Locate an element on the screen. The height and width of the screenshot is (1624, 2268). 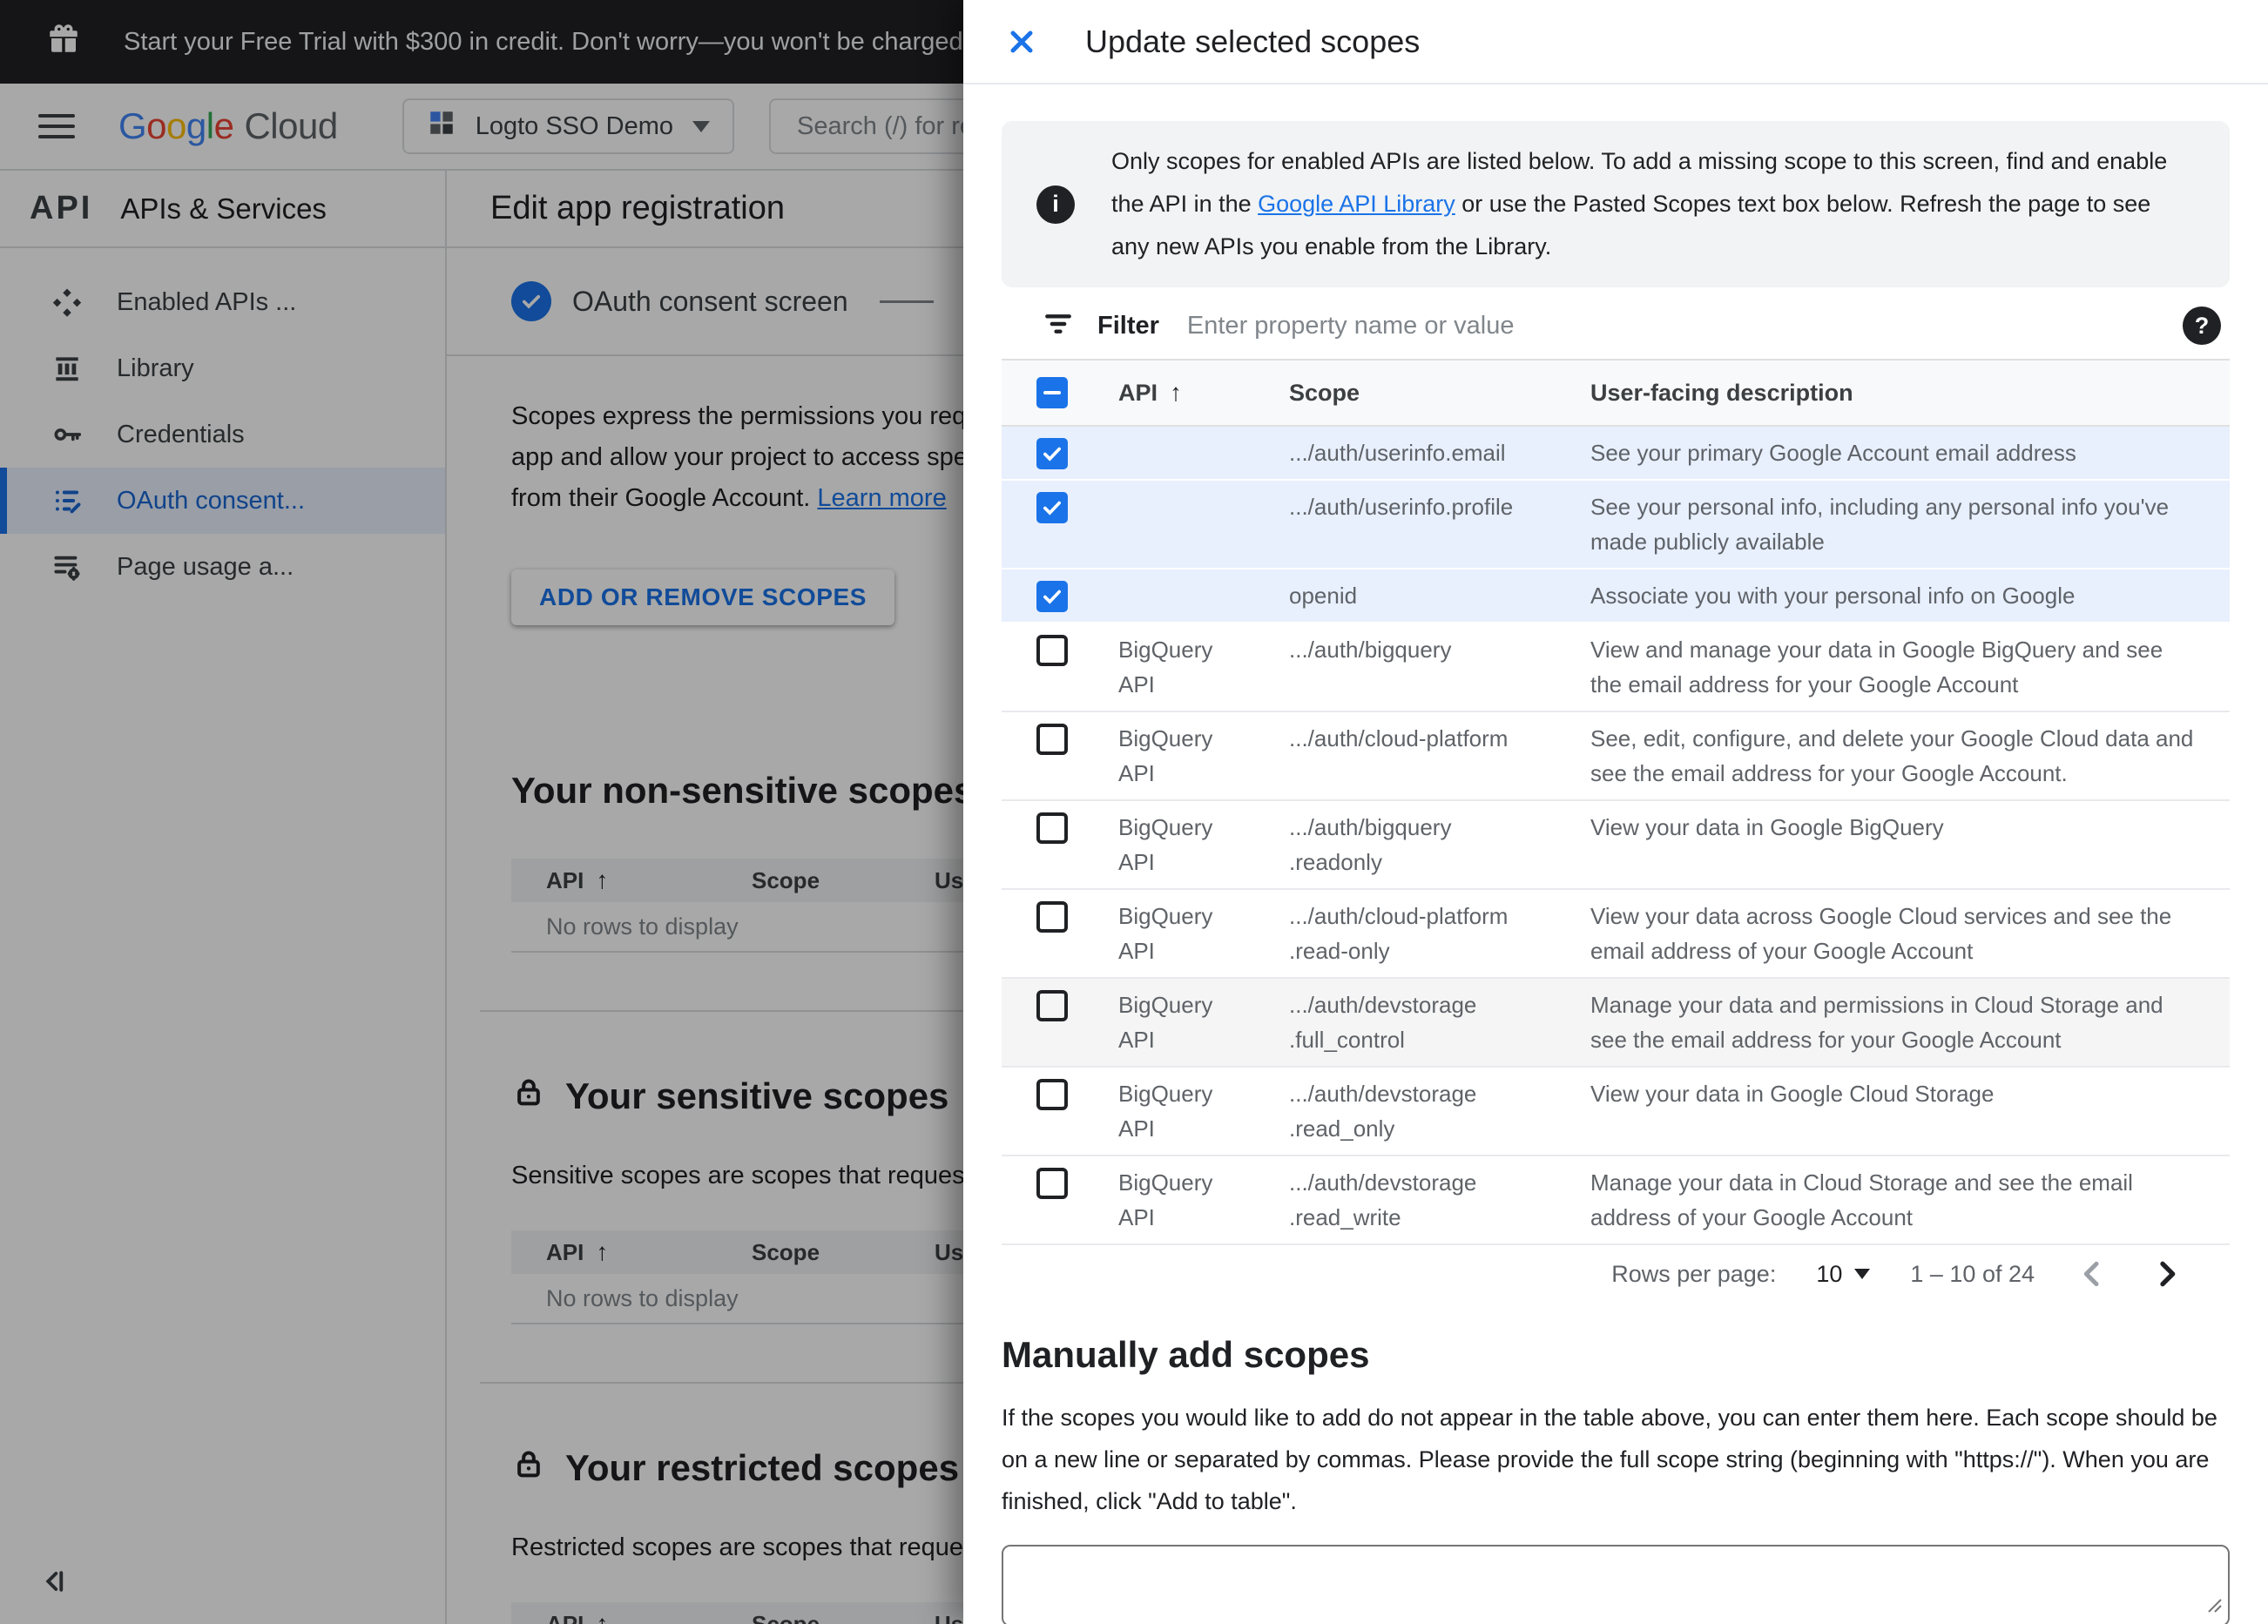
next-page-button is located at coordinates (2167, 1274).